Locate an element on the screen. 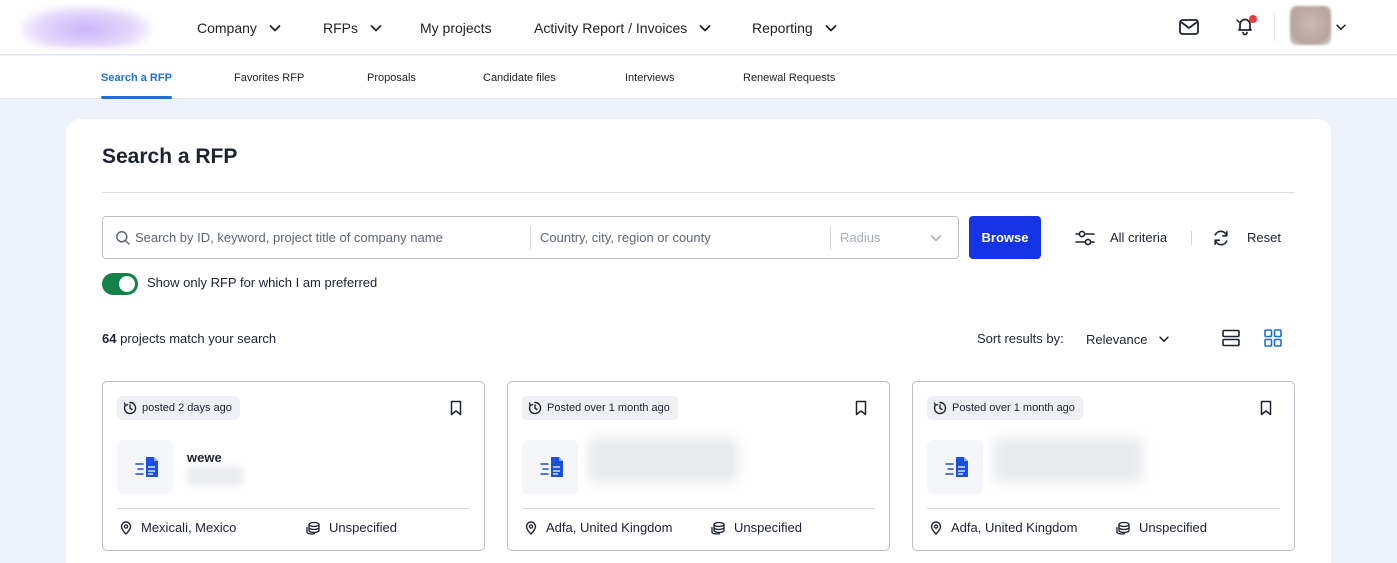 This screenshot has height=563, width=1397. card-title: wewe is located at coordinates (204, 457).